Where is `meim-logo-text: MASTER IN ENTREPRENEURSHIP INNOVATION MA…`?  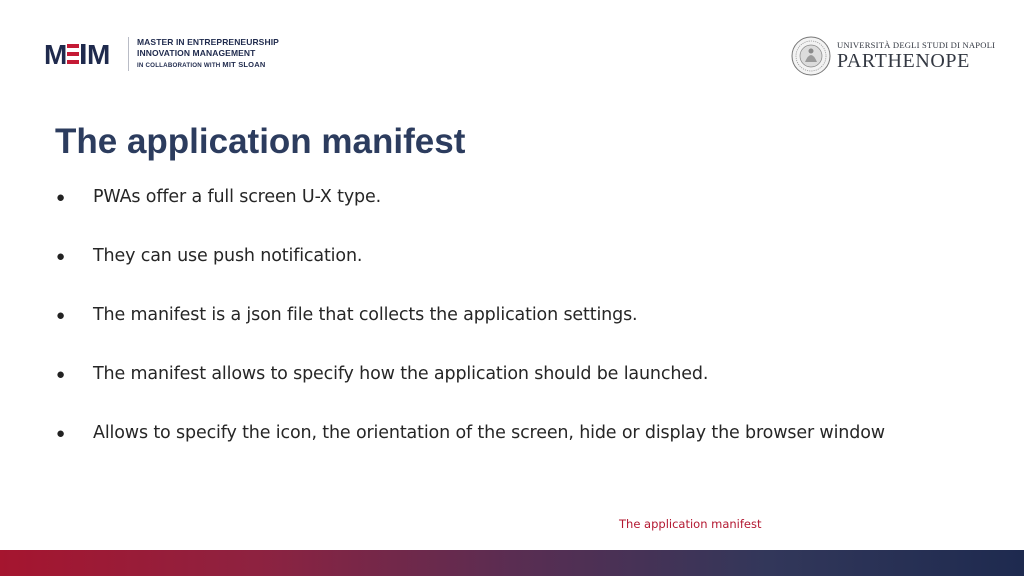 meim-logo-text: MASTER IN ENTREPRENEURSHIP INNOVATION MA… is located at coordinates (208, 54).